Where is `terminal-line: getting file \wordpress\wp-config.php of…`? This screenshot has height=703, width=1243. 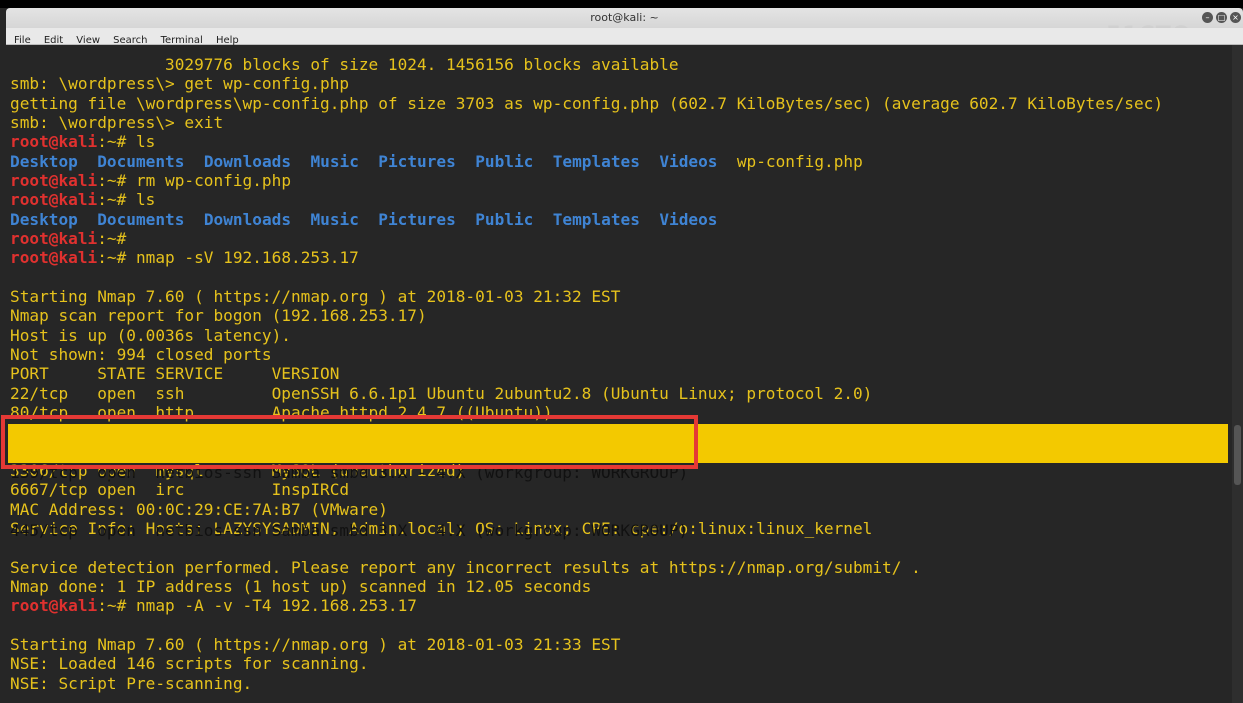
terminal-line: getting file \wordpress\wp-config.php of… is located at coordinates (586, 103).